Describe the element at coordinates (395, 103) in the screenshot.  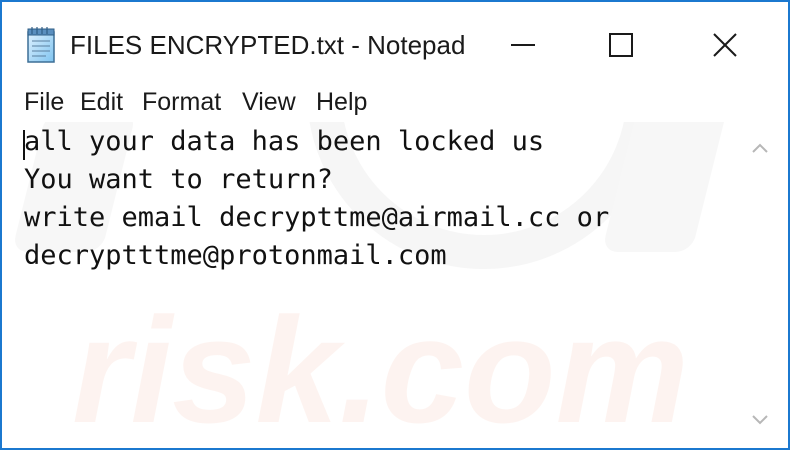
I see `menu-bar: File Edit Format View Help` at that location.